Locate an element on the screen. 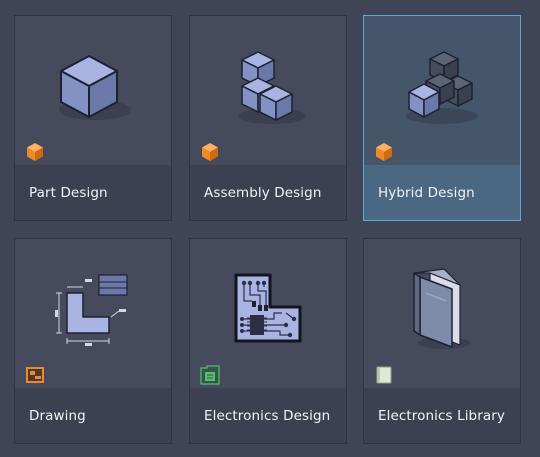 The height and width of the screenshot is (457, 540). tile-electronics-design: Electronics Design is located at coordinates (268, 341).